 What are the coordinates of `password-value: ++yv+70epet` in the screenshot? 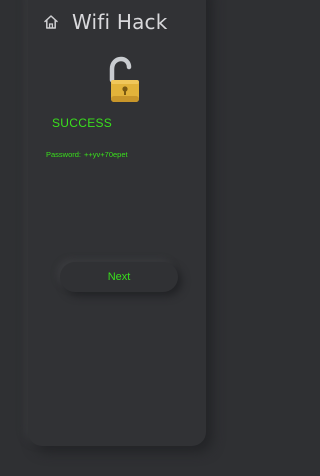 It's located at (106, 154).